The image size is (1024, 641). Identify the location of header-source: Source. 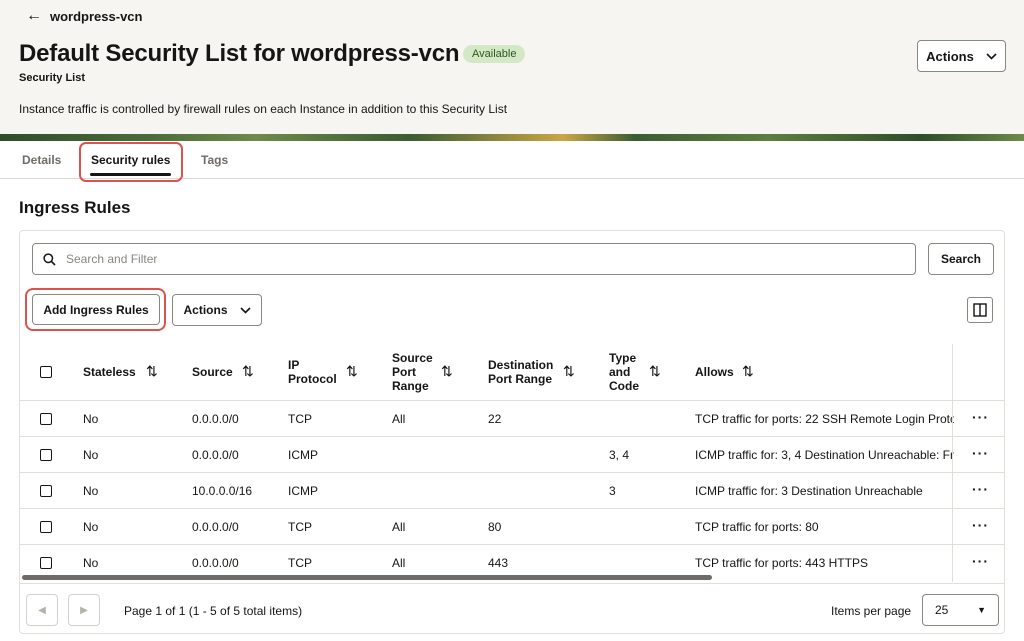
(212, 372).